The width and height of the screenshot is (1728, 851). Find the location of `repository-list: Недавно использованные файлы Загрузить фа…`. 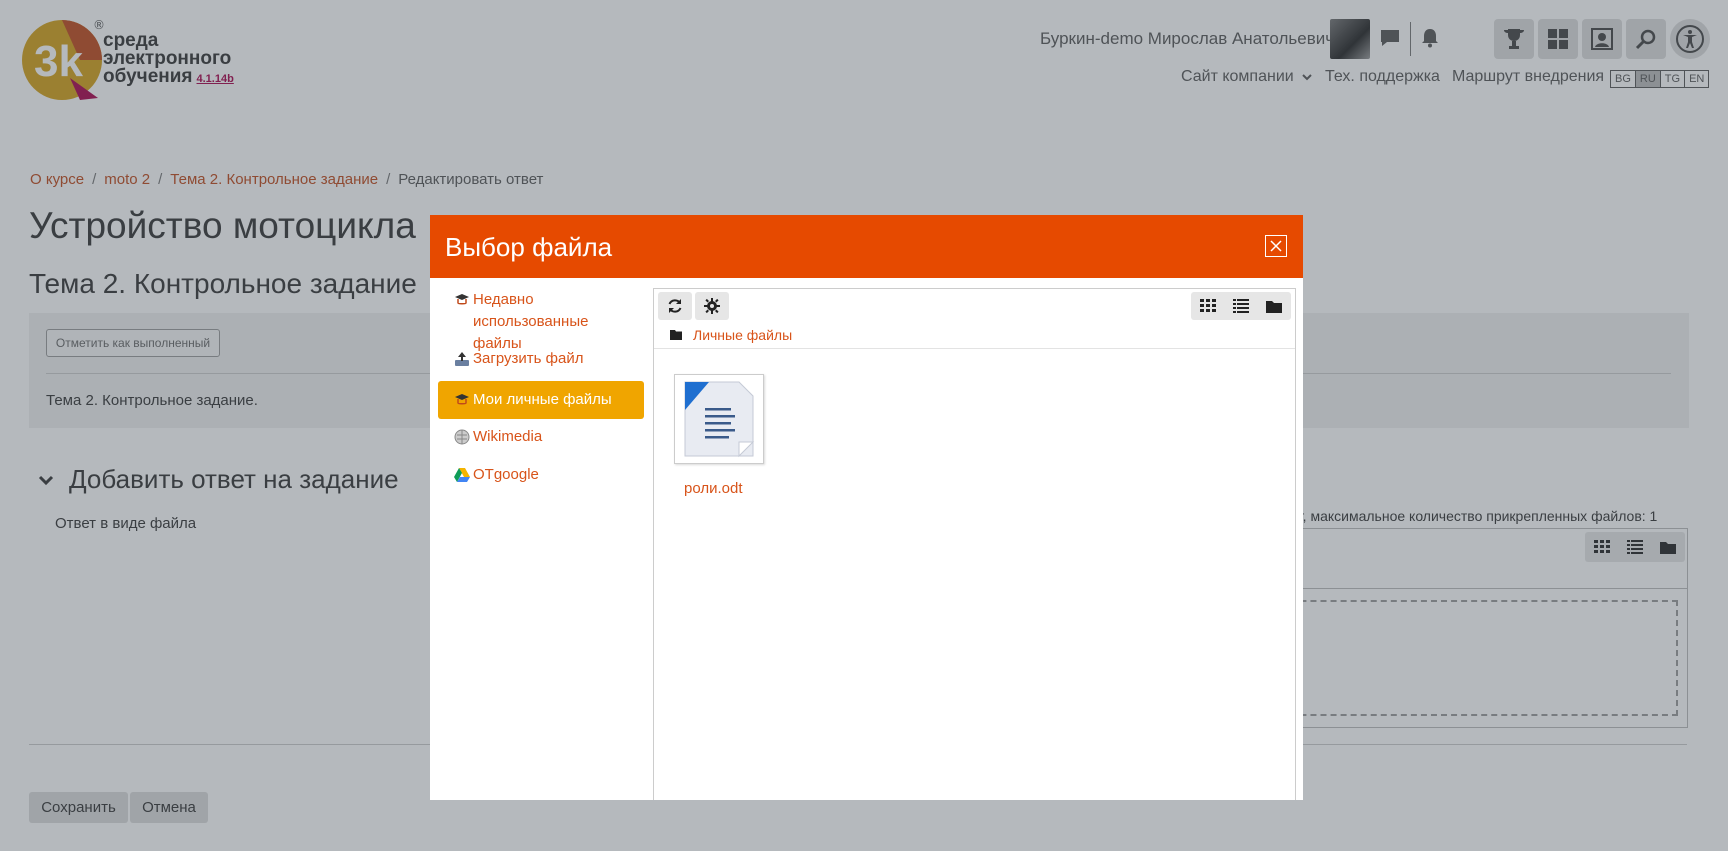

repository-list: Недавно использованные файлы Загрузить фа… is located at coordinates (541, 539).